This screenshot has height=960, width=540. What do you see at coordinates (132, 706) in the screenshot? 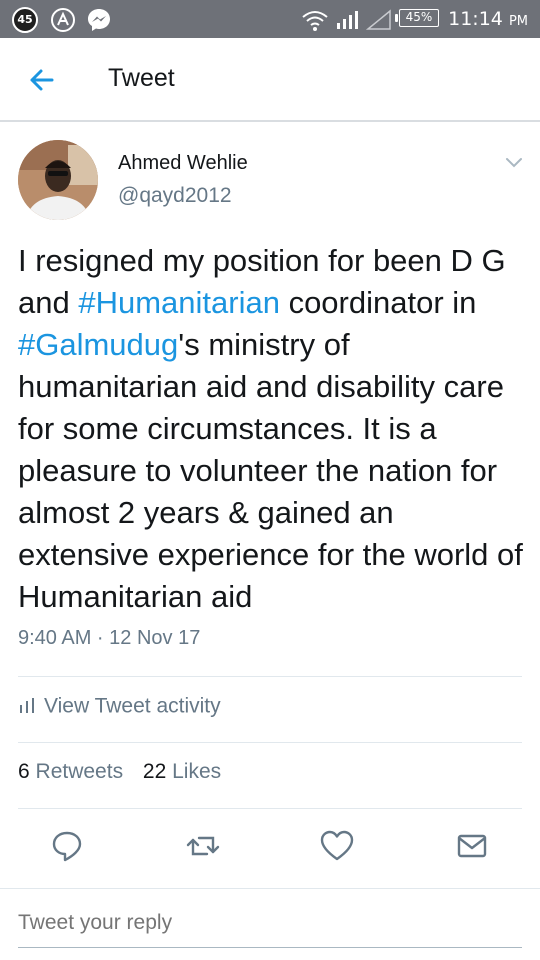
I see `activity-label: View Tweet activity` at bounding box center [132, 706].